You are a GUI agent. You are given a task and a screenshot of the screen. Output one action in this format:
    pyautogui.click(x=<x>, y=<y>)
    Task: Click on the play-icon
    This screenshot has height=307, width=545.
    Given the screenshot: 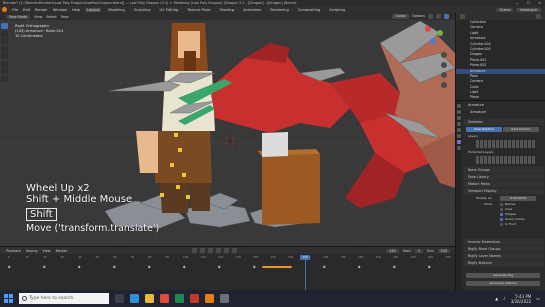 What is the action you would take?
    pyautogui.click(x=219, y=250)
    